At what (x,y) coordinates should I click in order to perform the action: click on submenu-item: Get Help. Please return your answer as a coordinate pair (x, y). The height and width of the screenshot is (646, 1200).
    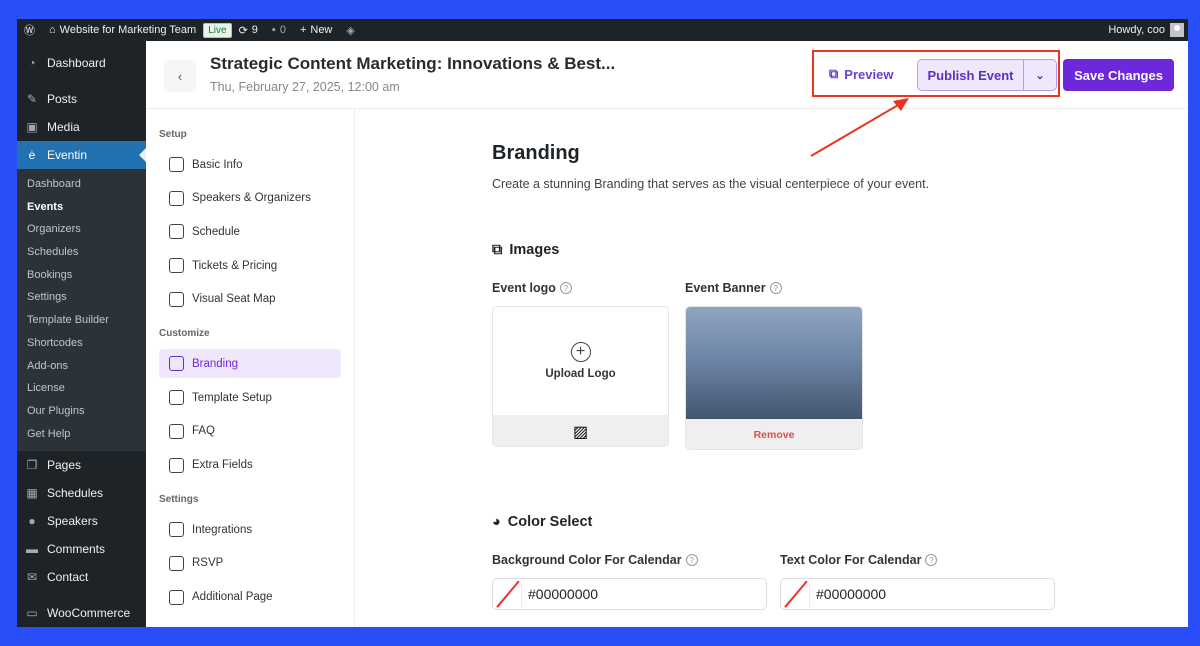
    Looking at the image, I should click on (81, 434).